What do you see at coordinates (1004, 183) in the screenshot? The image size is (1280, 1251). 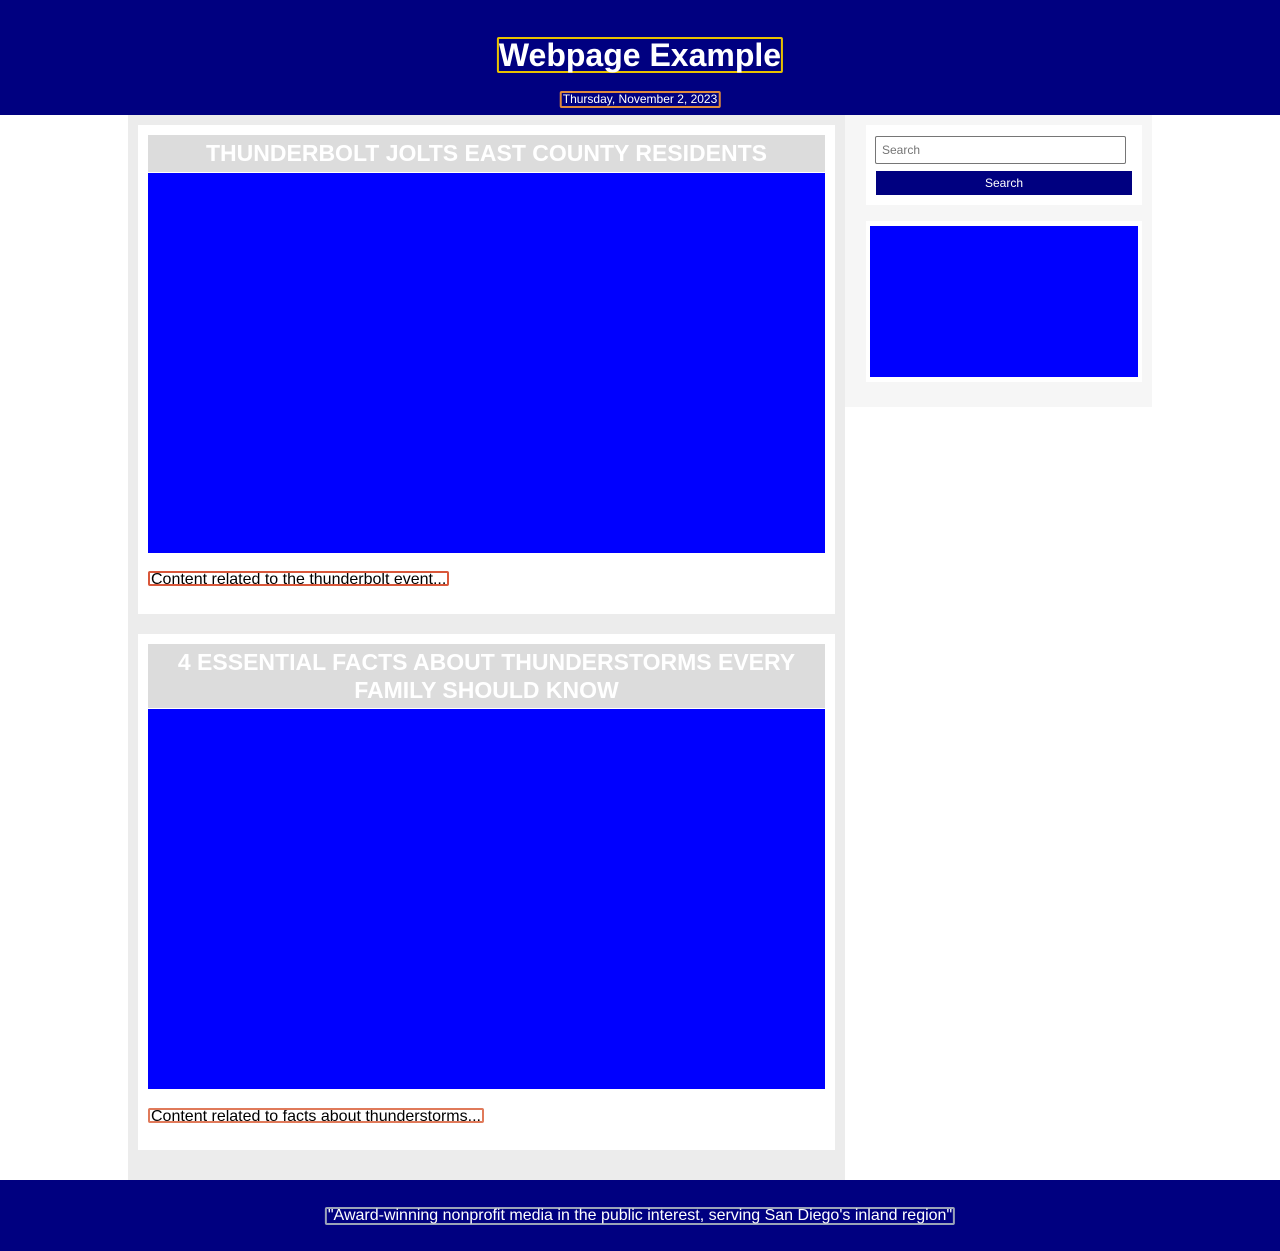 I see `search-button: Search` at bounding box center [1004, 183].